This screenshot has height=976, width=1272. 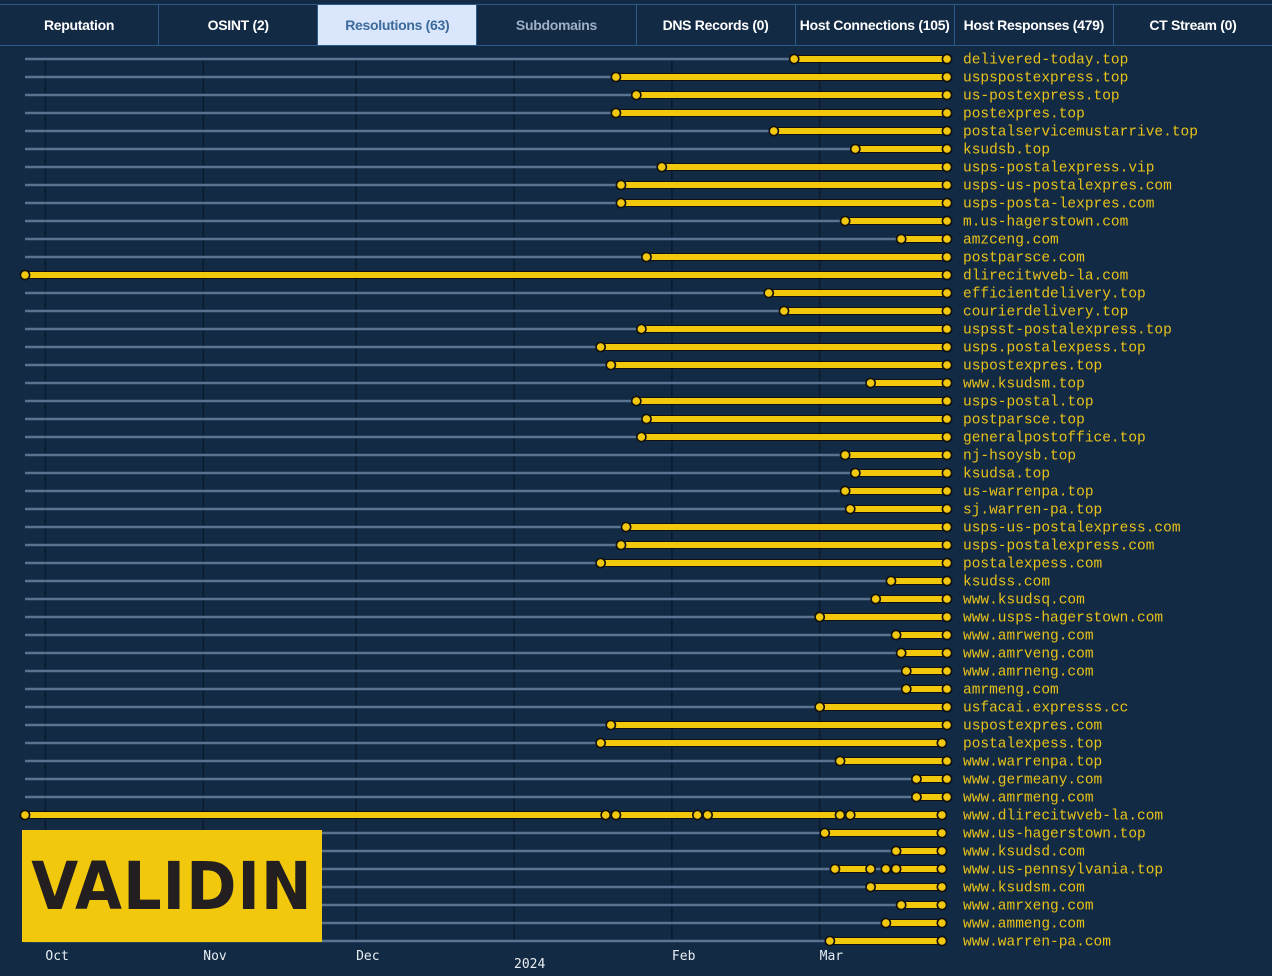 I want to click on domain-label: www.amrveng.com, so click(x=1028, y=655).